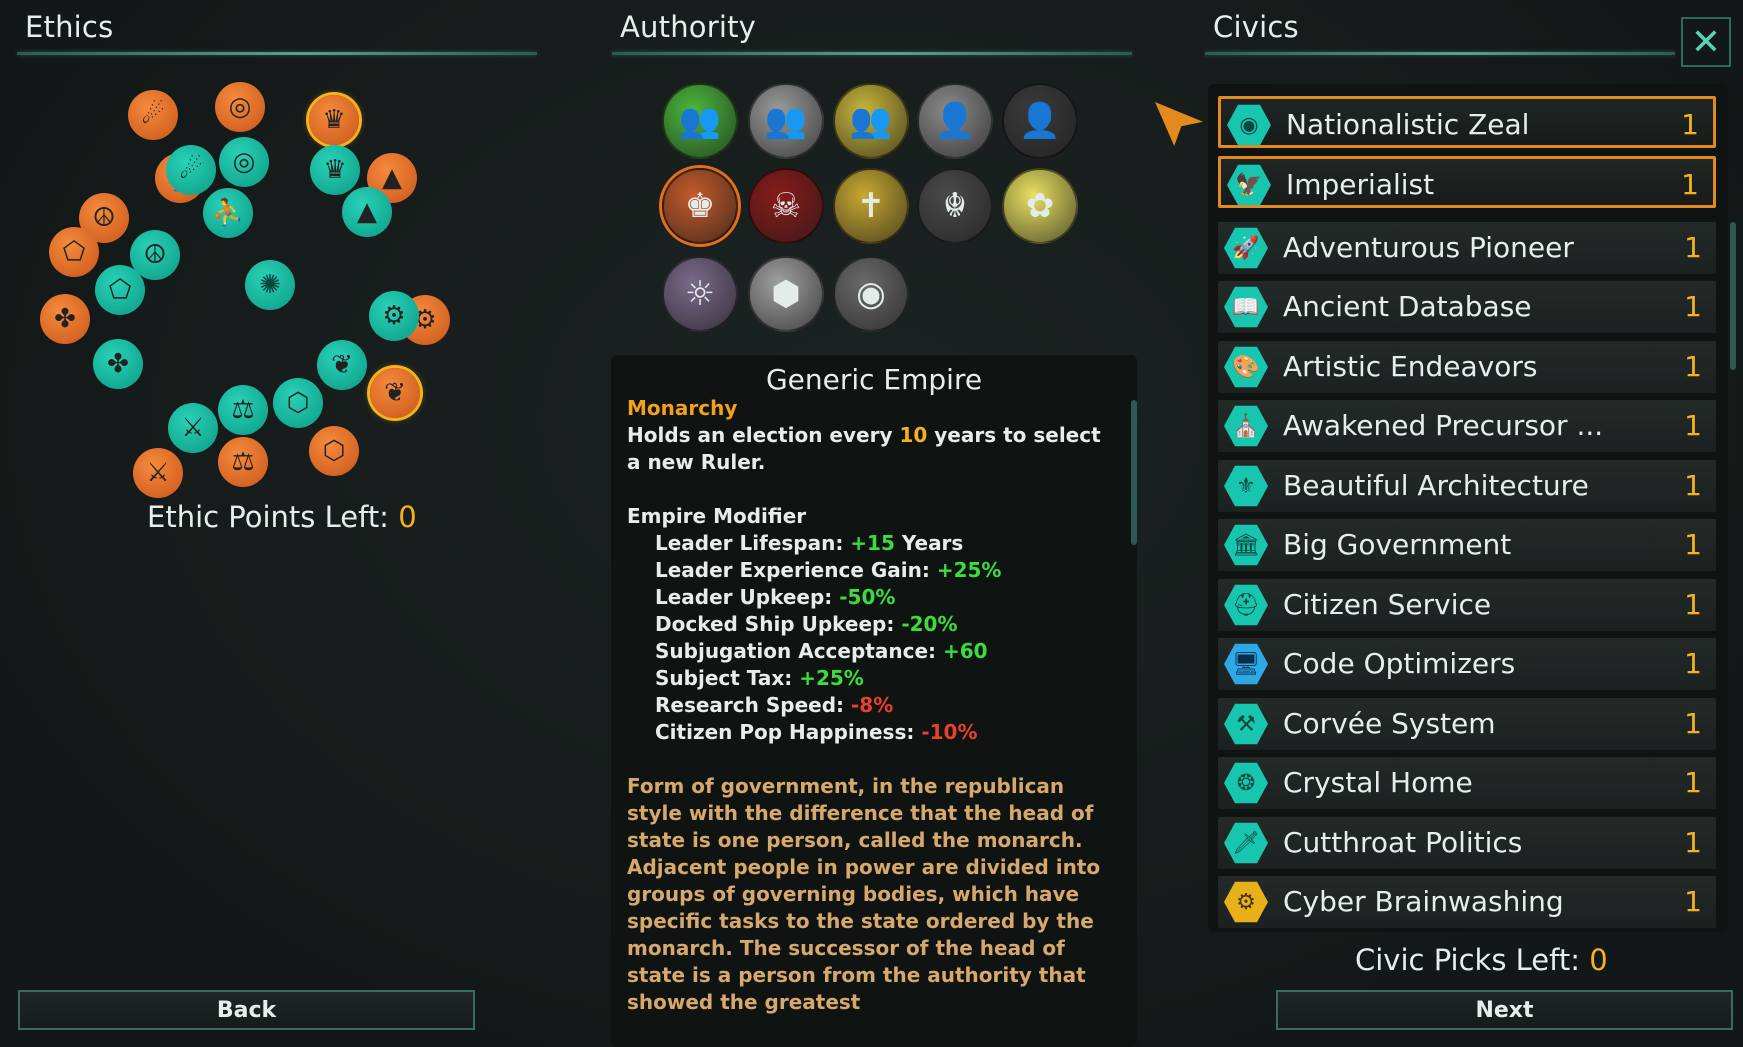  I want to click on civic-name: Artistic Endeavors, so click(1410, 366).